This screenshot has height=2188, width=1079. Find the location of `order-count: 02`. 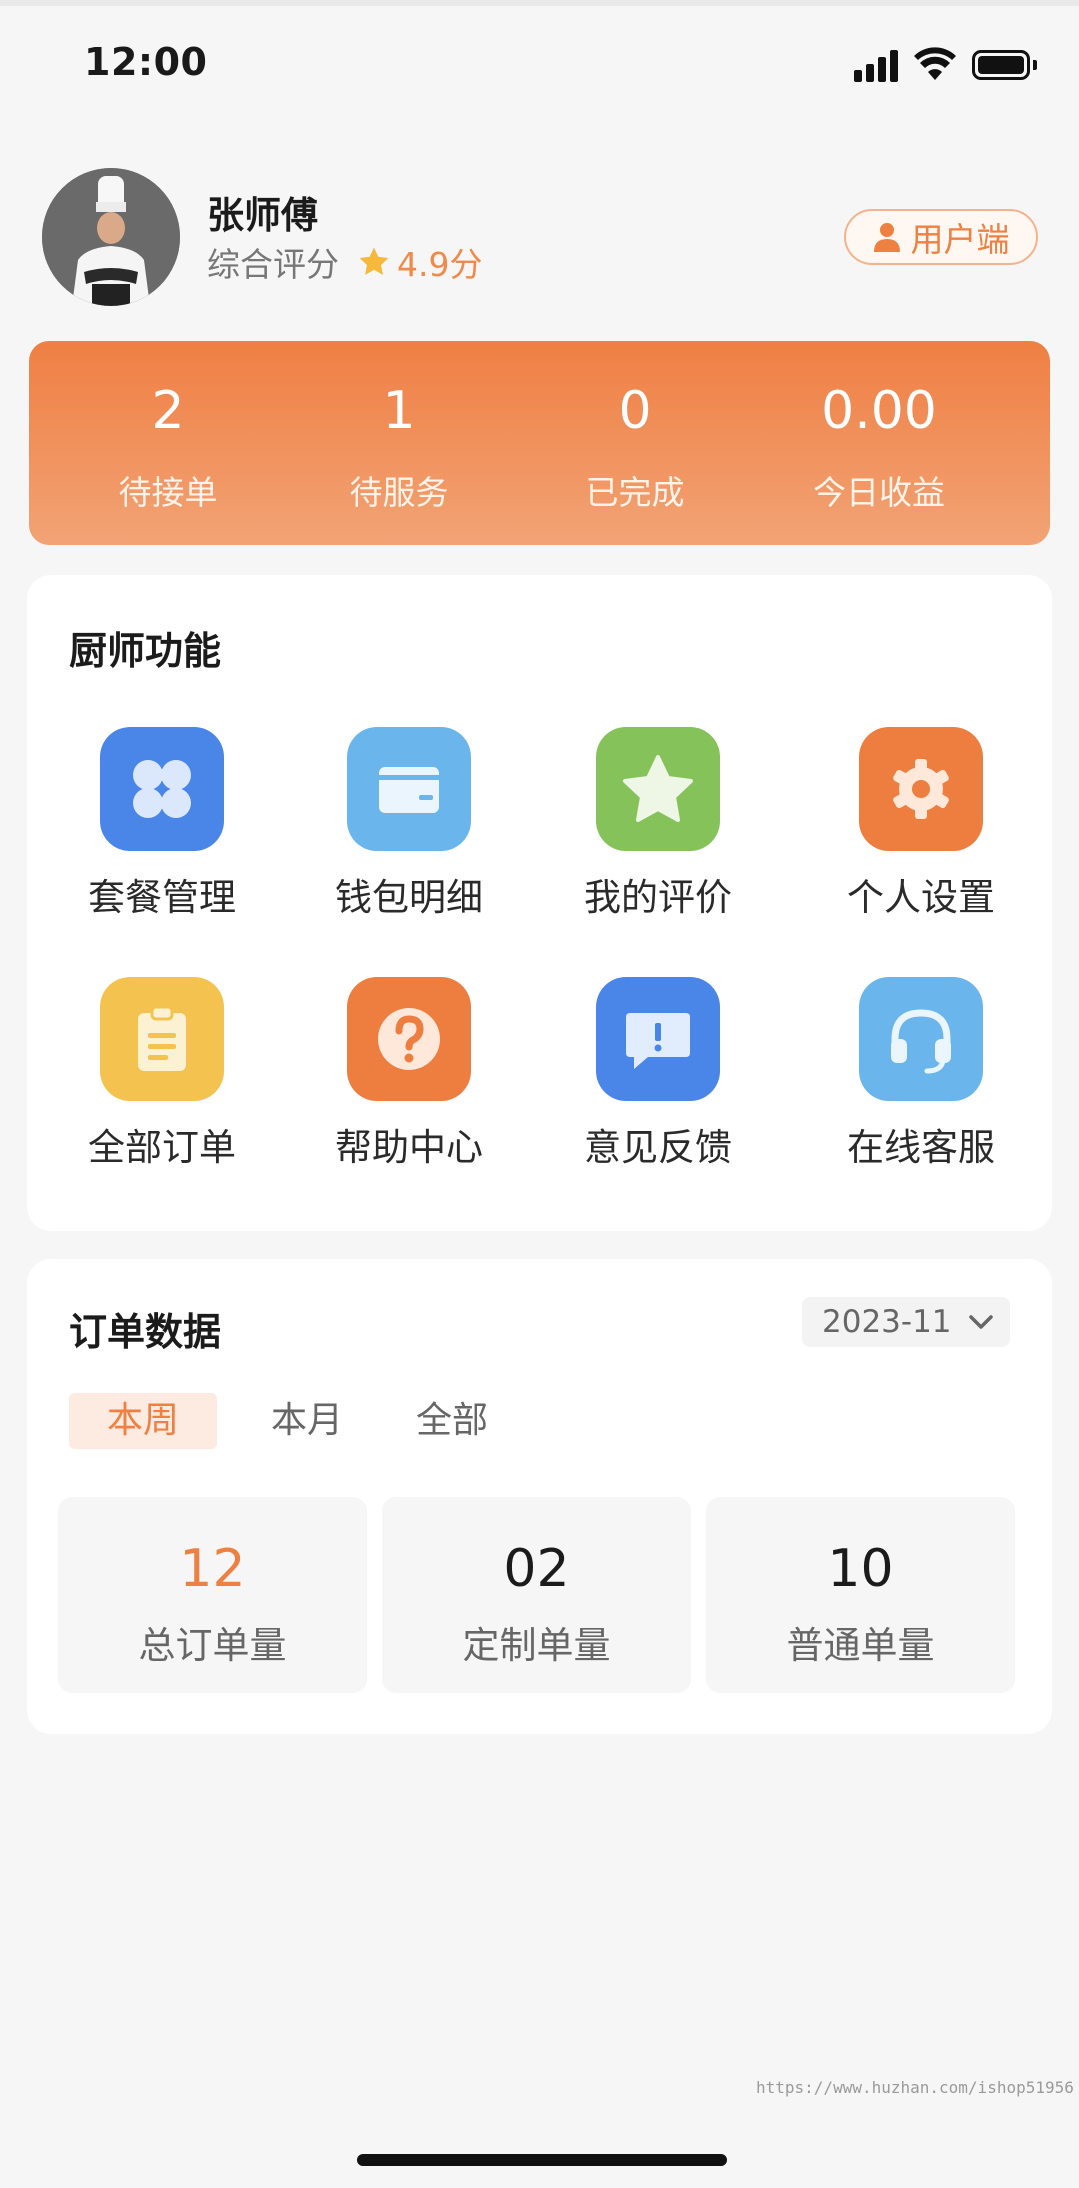

order-count: 02 is located at coordinates (536, 1569).